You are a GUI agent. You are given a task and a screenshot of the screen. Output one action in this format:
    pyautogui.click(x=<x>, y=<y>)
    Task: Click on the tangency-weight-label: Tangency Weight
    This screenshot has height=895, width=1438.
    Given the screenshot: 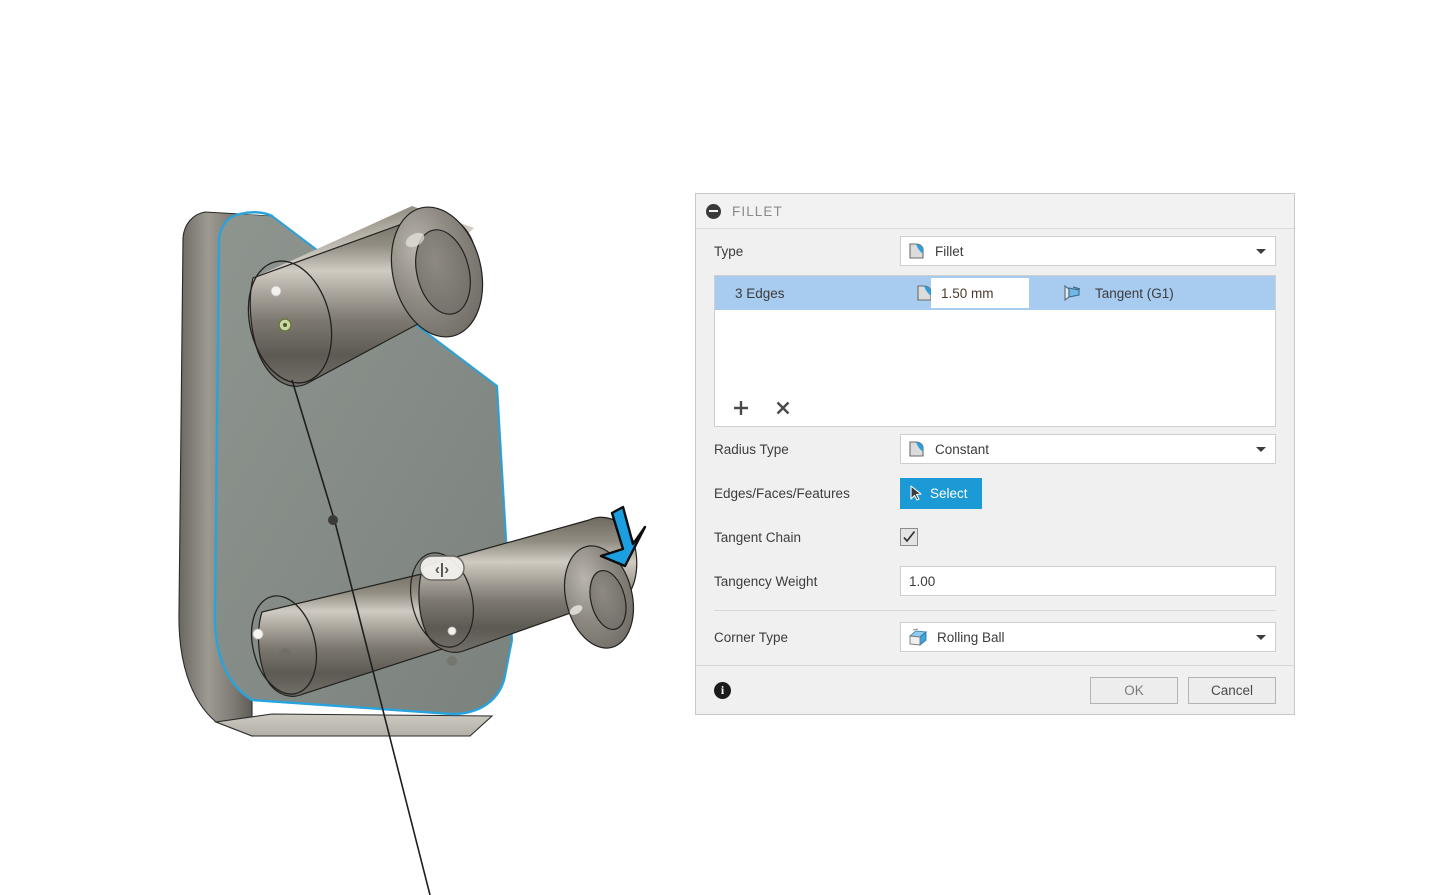 What is the action you would take?
    pyautogui.click(x=766, y=581)
    